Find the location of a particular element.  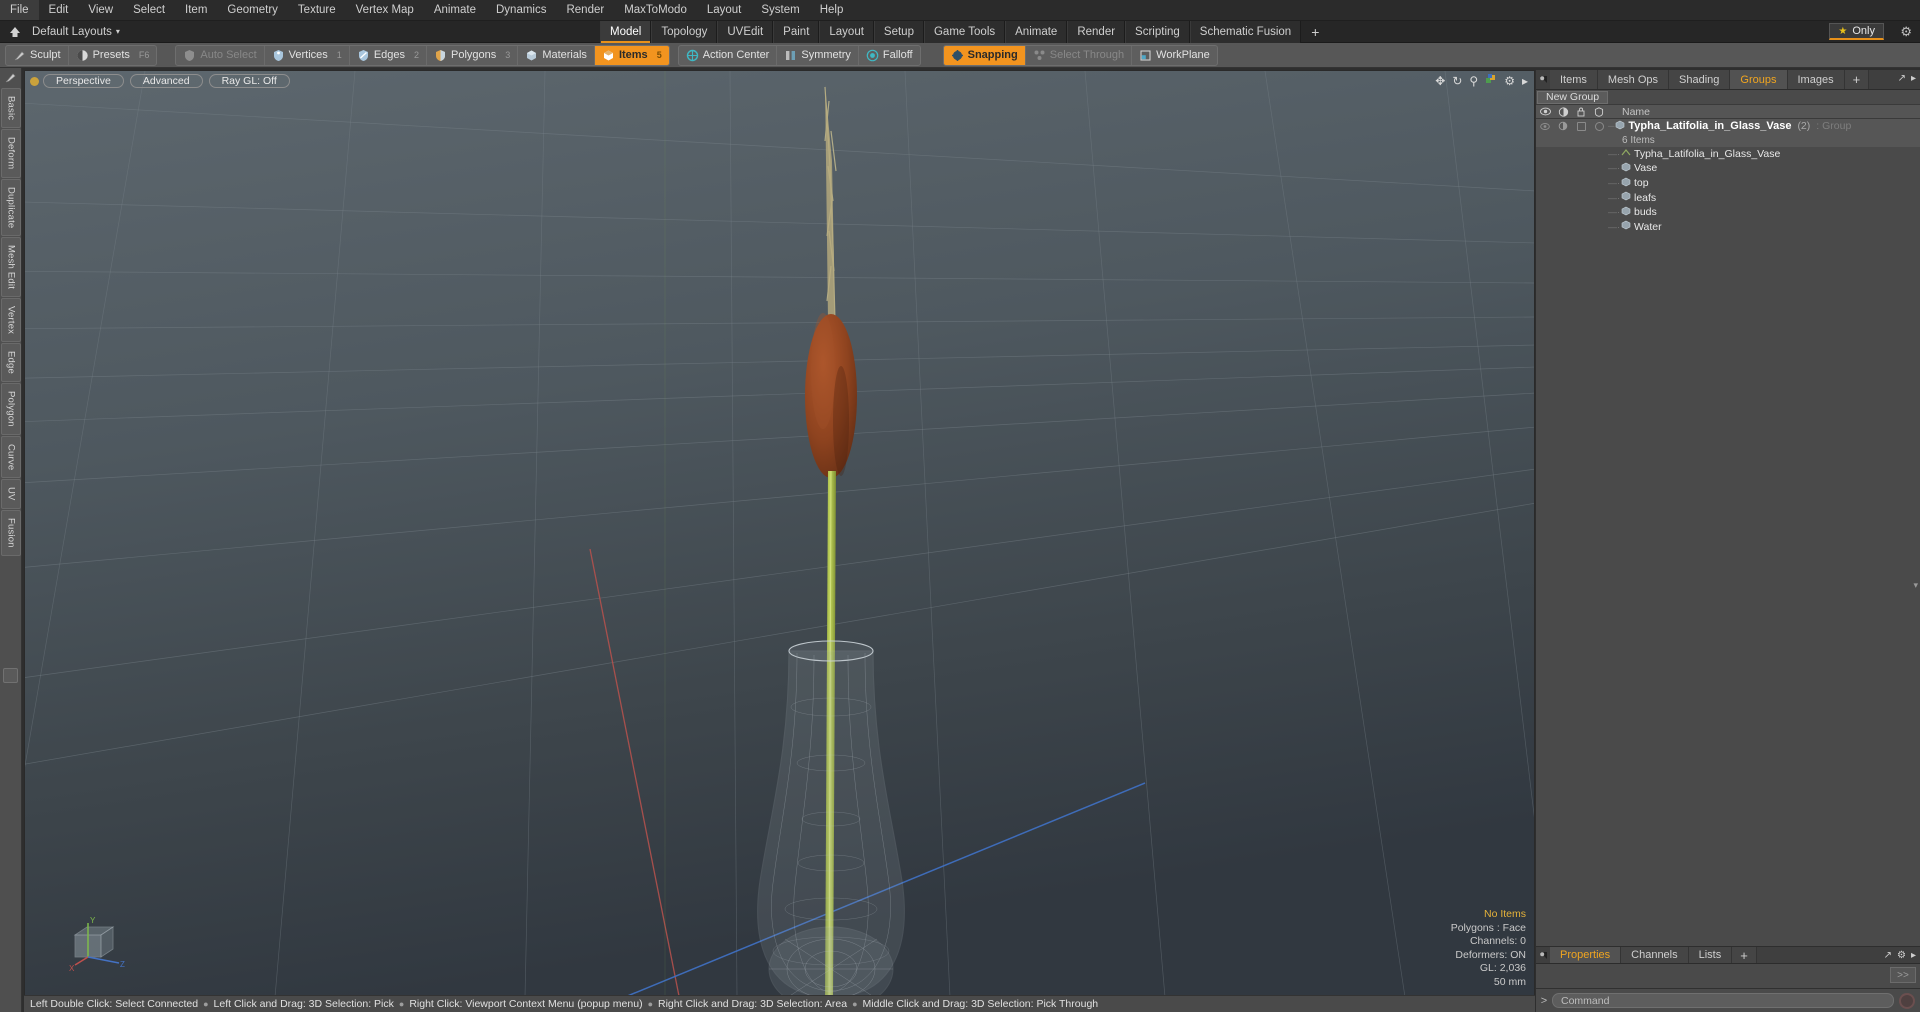

tool-tab-polygon: Polygon is located at coordinates (11, 409).